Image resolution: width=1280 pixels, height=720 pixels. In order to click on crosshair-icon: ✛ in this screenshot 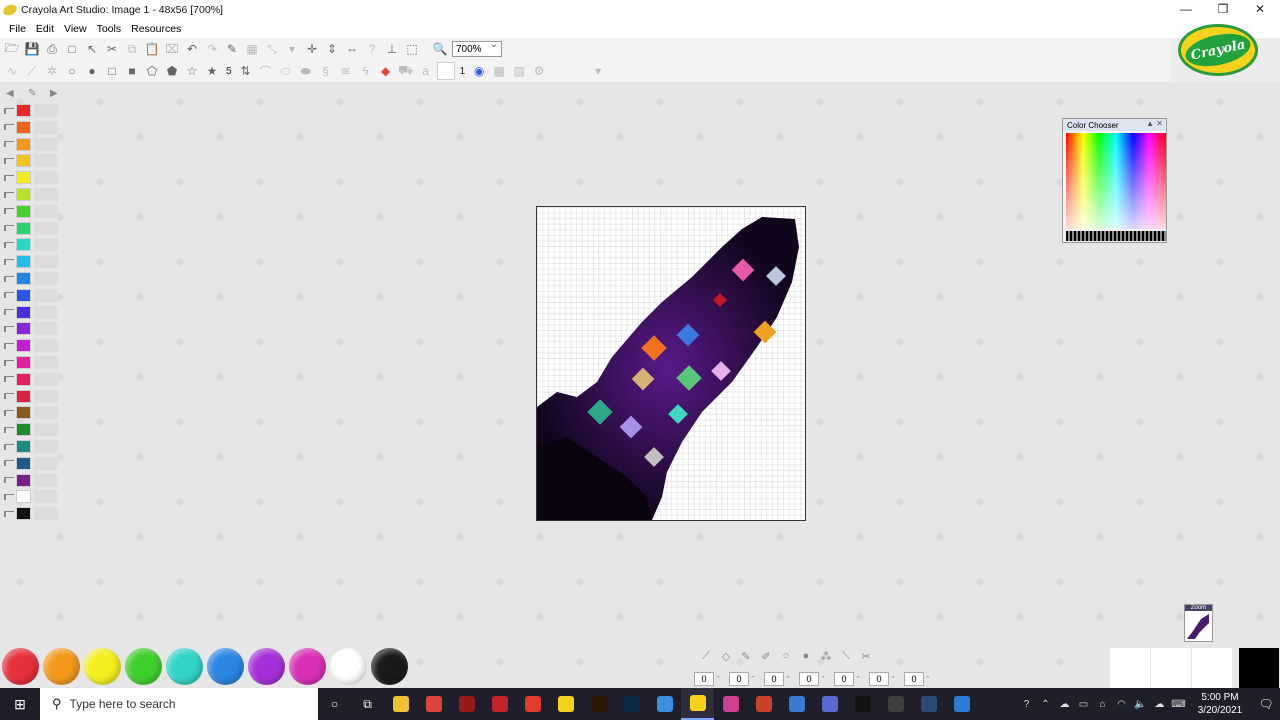, I will do `click(312, 49)`.